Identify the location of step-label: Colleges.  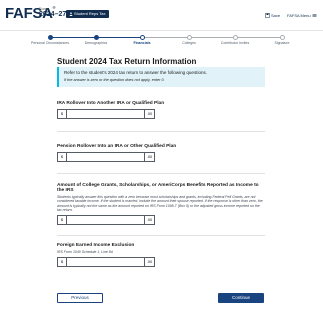
(189, 43).